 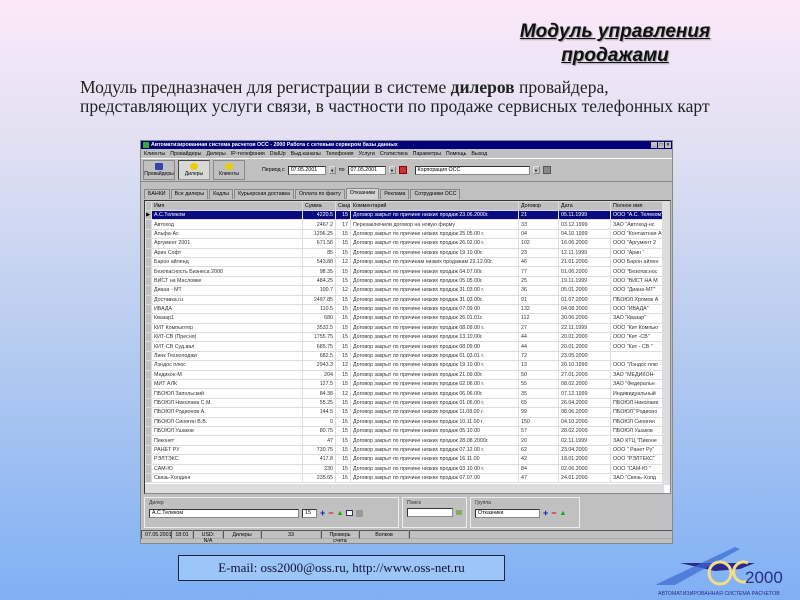 What do you see at coordinates (332, 170) in the screenshot?
I see `date-from-dropdown: ▼` at bounding box center [332, 170].